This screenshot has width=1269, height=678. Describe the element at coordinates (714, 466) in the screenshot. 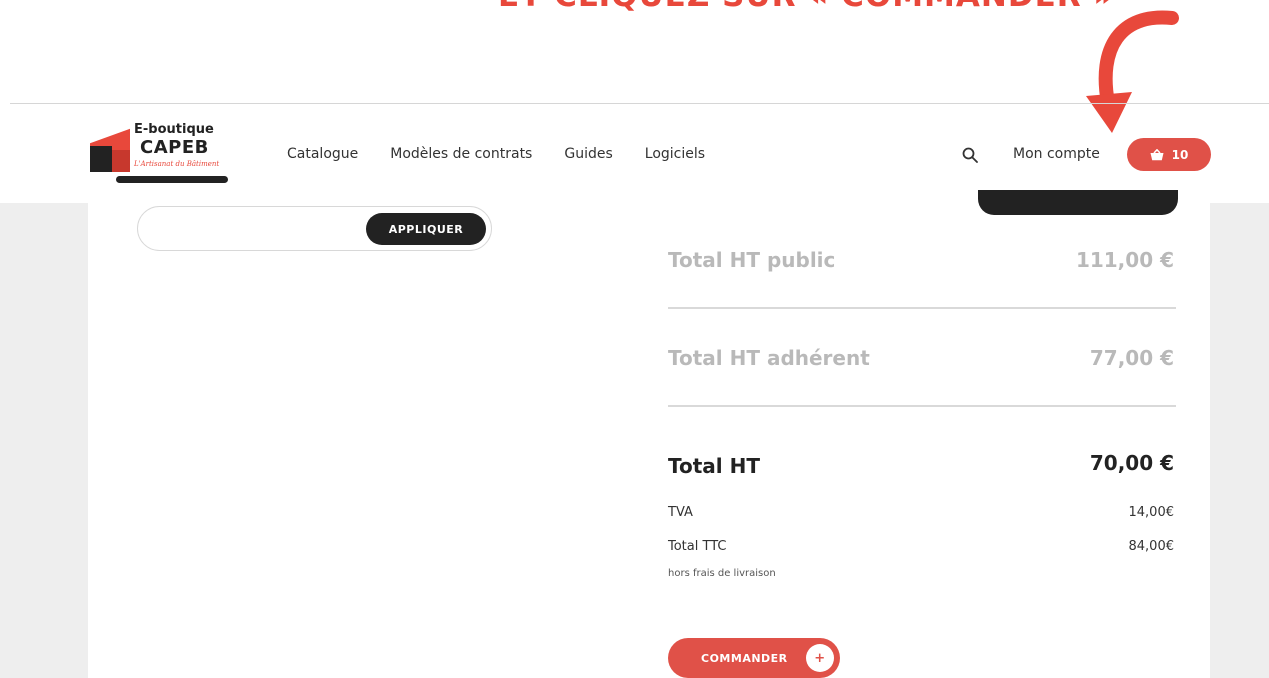

I see `total-ht-label: Total HT` at that location.